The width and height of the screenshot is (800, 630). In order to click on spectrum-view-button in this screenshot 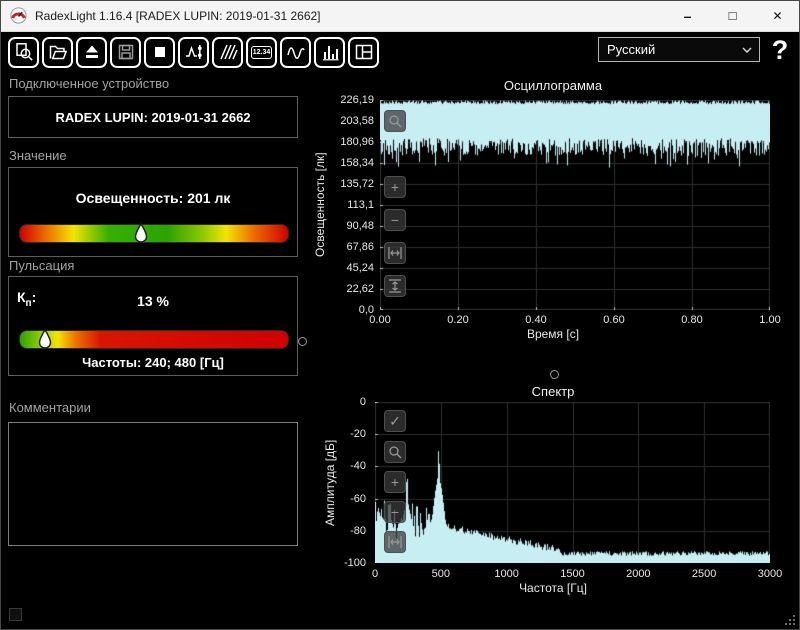, I will do `click(329, 52)`.